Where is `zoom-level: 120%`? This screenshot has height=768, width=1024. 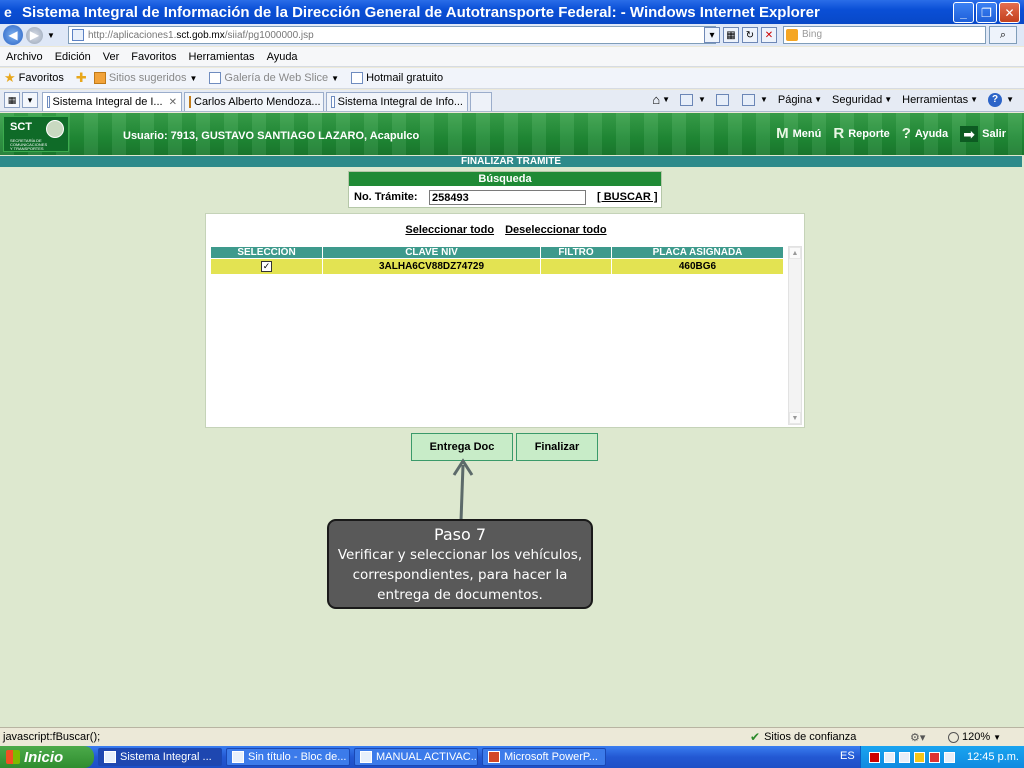
zoom-level: 120% is located at coordinates (976, 737).